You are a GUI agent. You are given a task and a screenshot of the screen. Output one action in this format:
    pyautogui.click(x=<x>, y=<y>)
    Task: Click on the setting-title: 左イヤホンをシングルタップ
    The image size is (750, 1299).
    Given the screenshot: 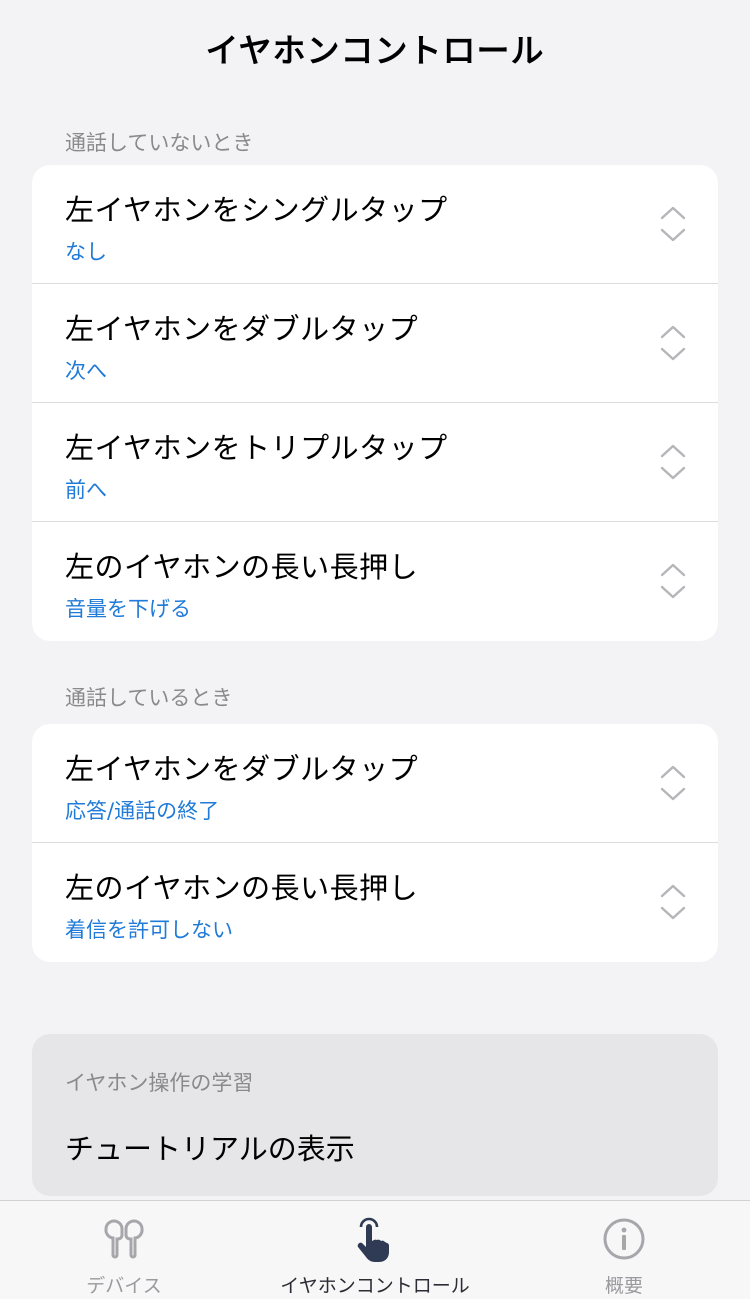 What is the action you would take?
    pyautogui.click(x=256, y=210)
    